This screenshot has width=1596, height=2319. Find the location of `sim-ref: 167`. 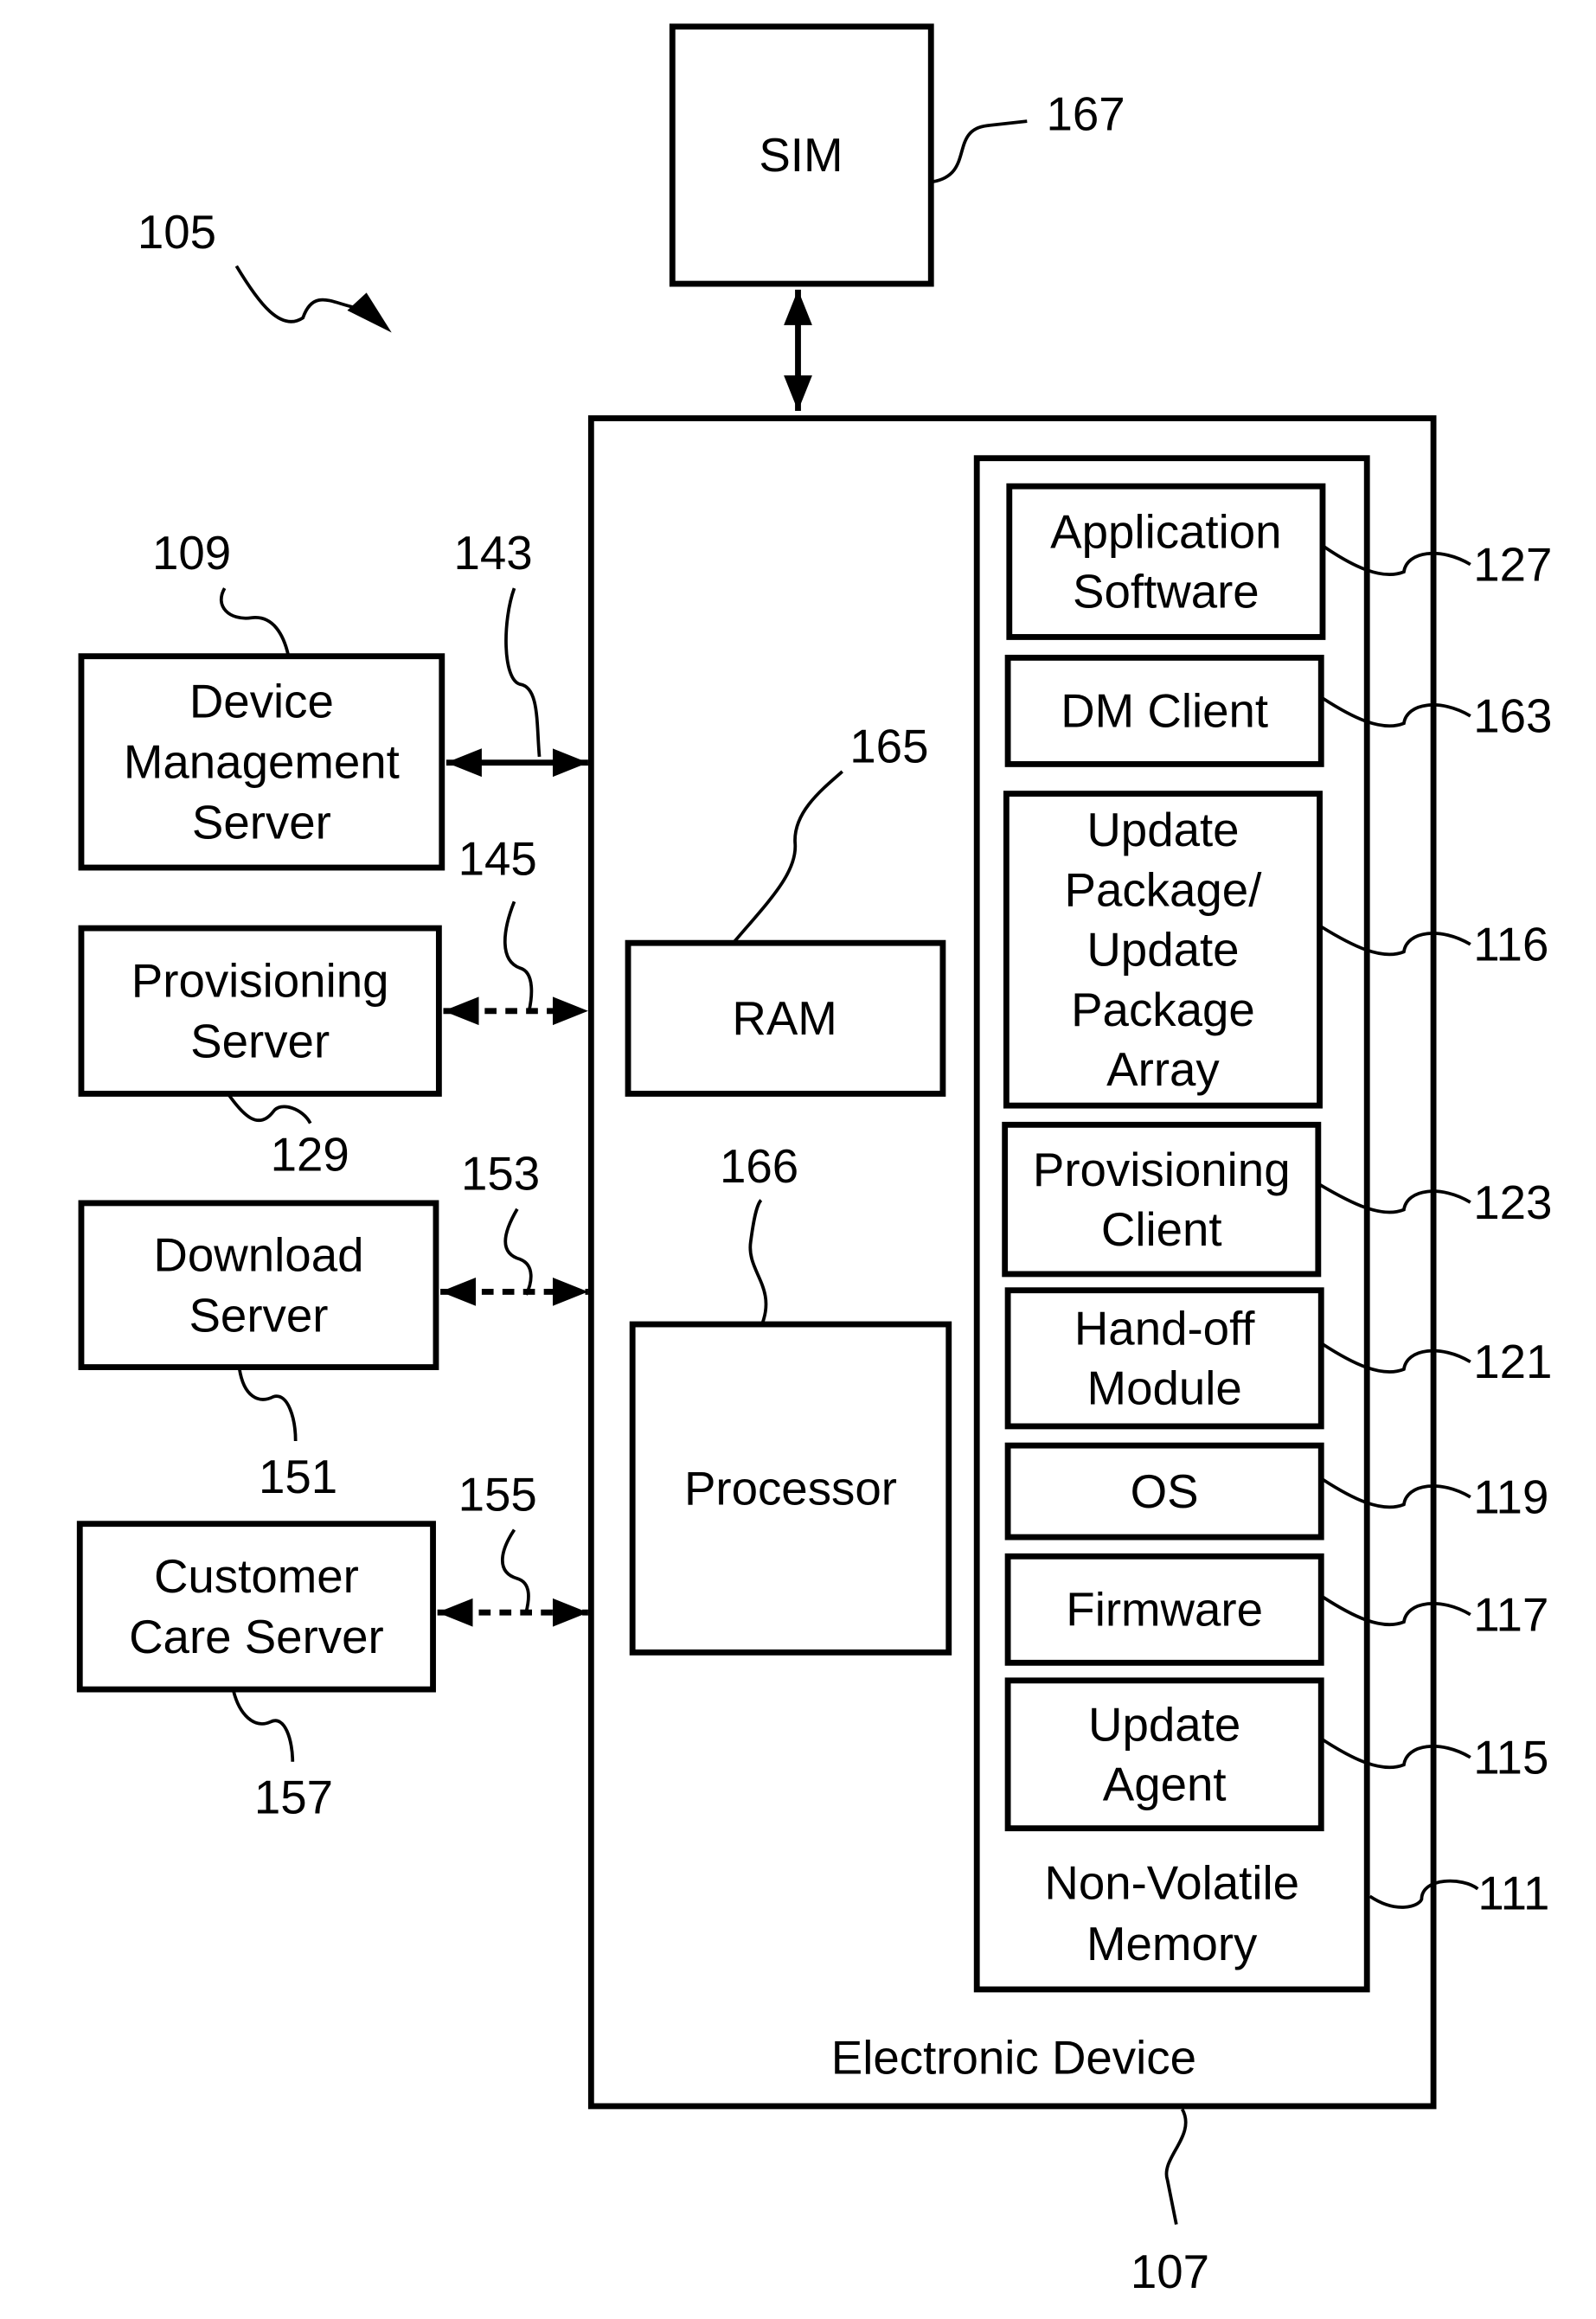

sim-ref: 167 is located at coordinates (1086, 113).